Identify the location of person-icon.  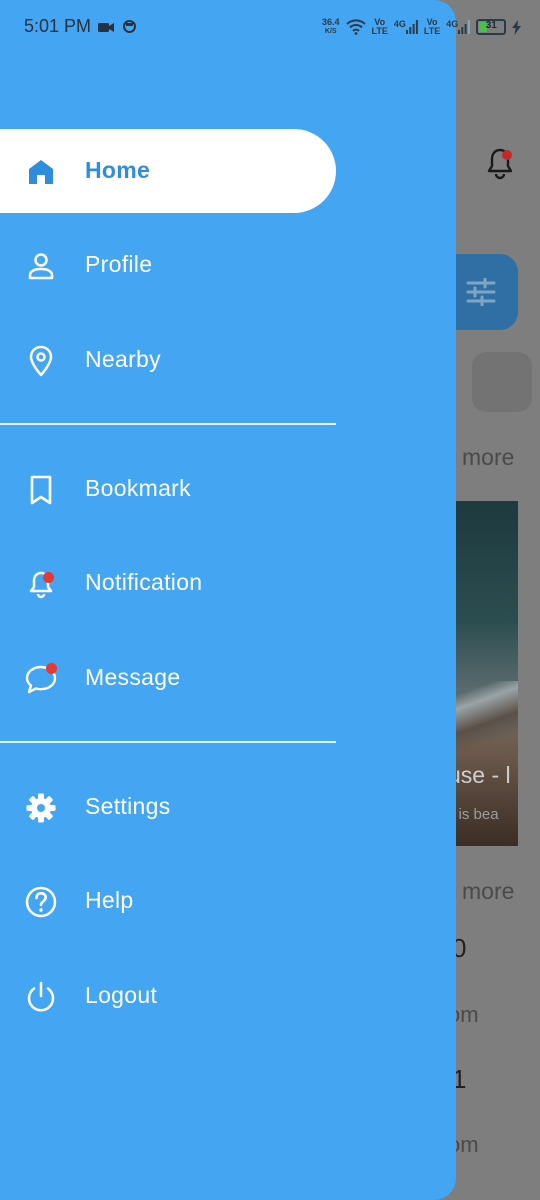
(41, 266).